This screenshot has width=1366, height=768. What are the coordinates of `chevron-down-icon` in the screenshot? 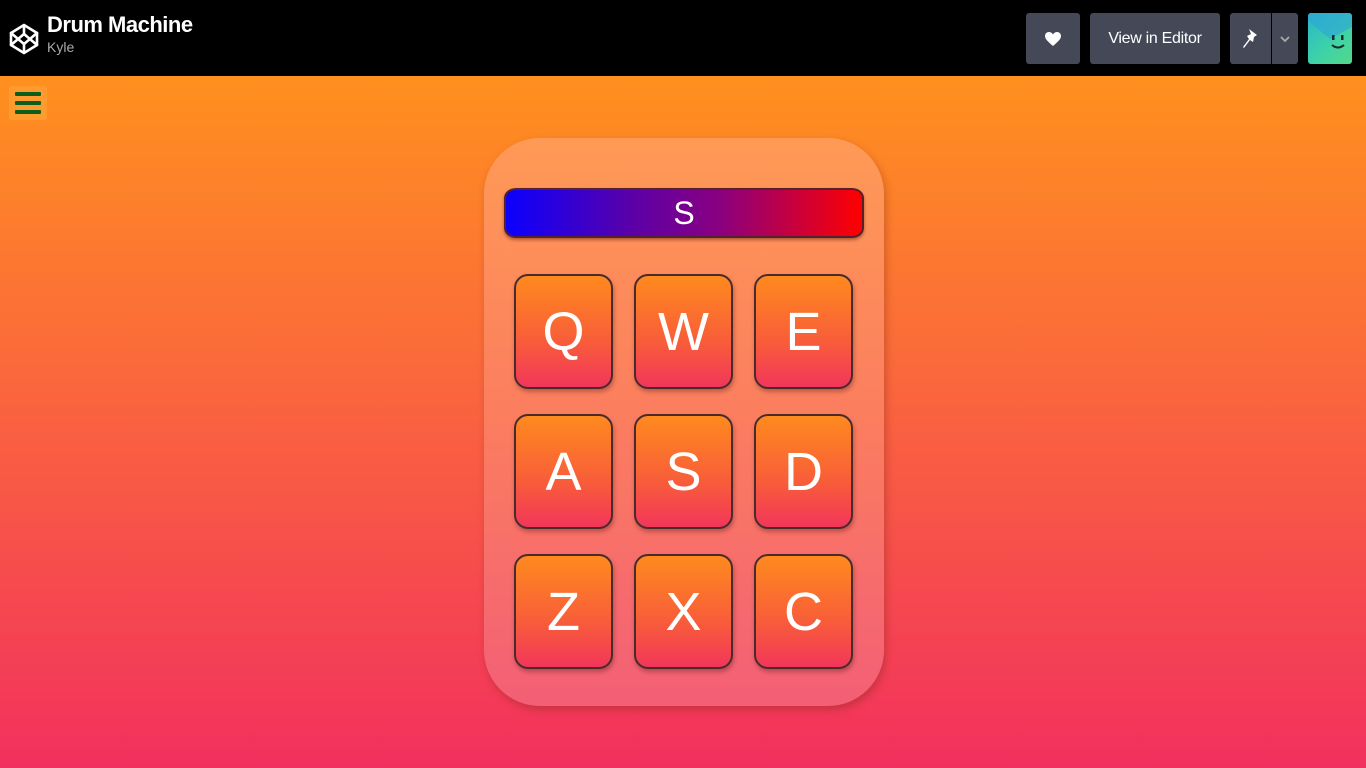 It's located at (1285, 38).